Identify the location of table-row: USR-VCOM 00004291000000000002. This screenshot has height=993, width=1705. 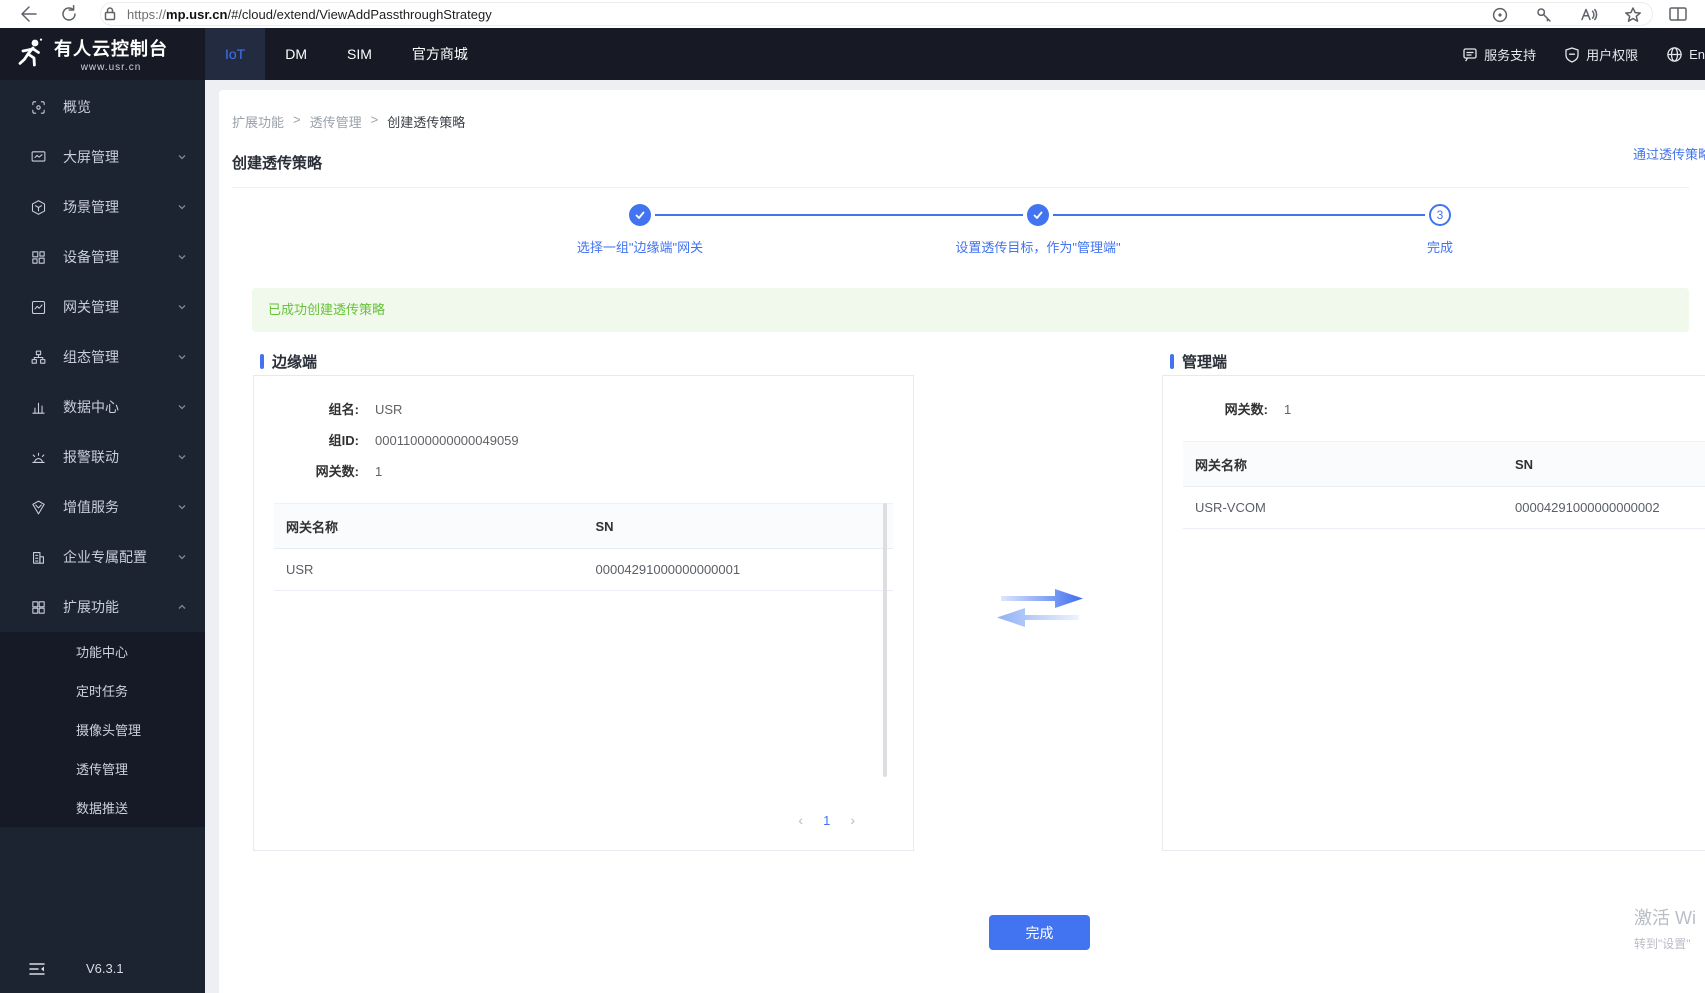
(1444, 507).